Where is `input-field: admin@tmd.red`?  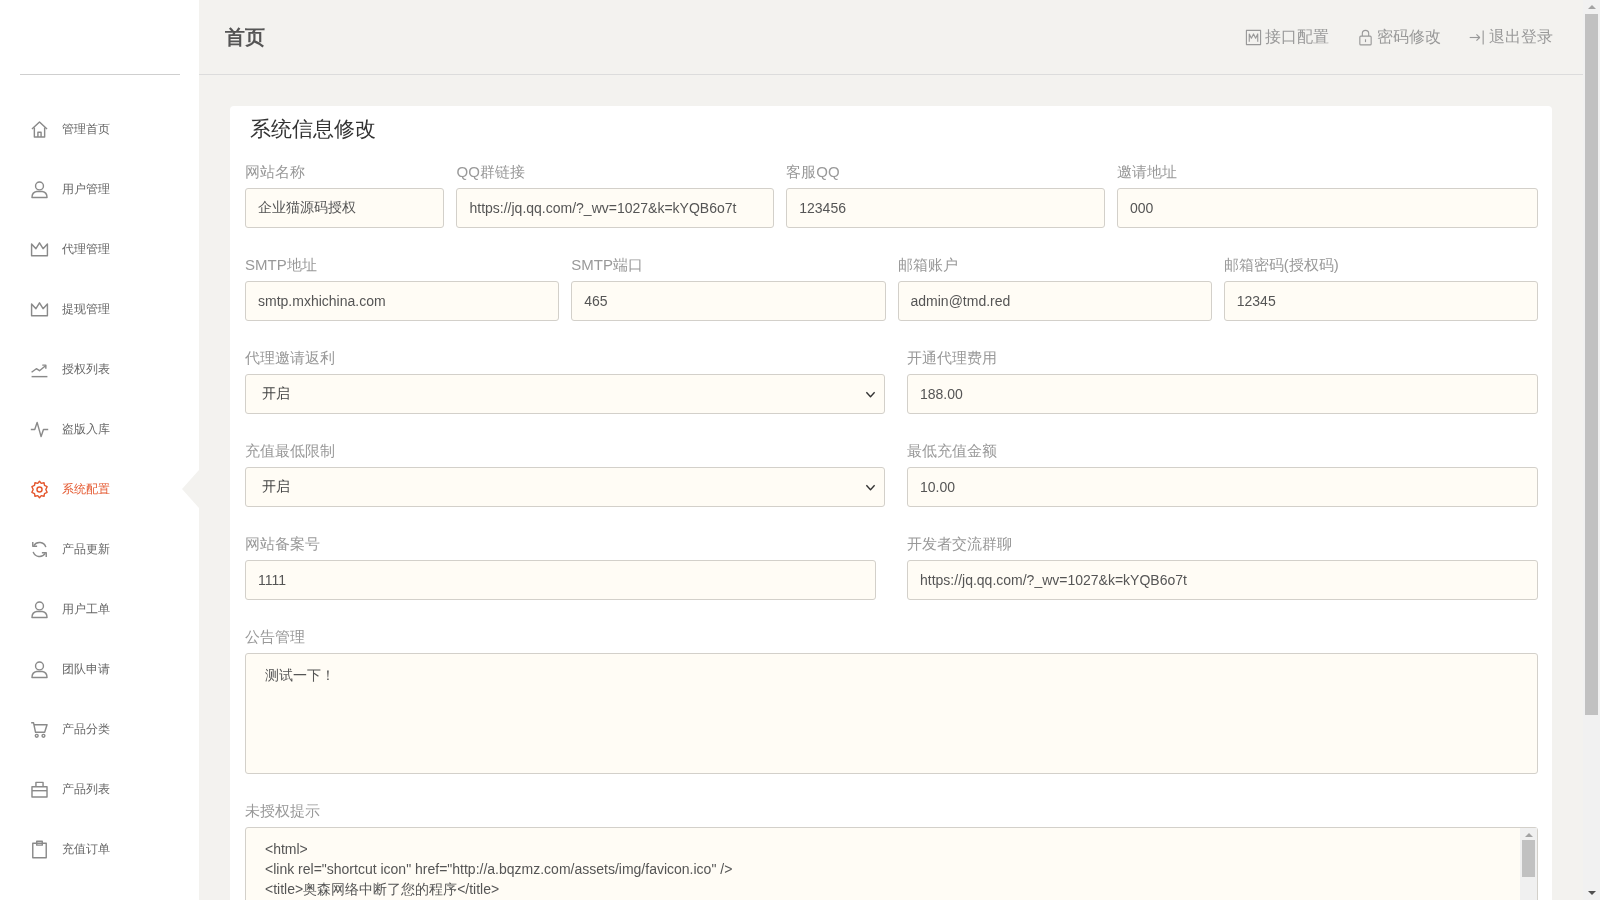 input-field: admin@tmd.red is located at coordinates (1054, 301).